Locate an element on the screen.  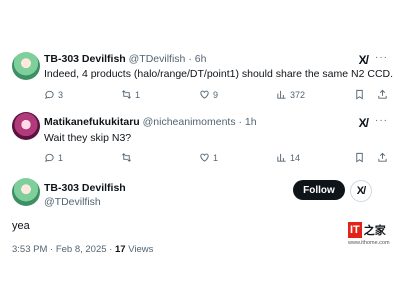
author-name: Matikanefukukitaru is located at coordinates (92, 122).